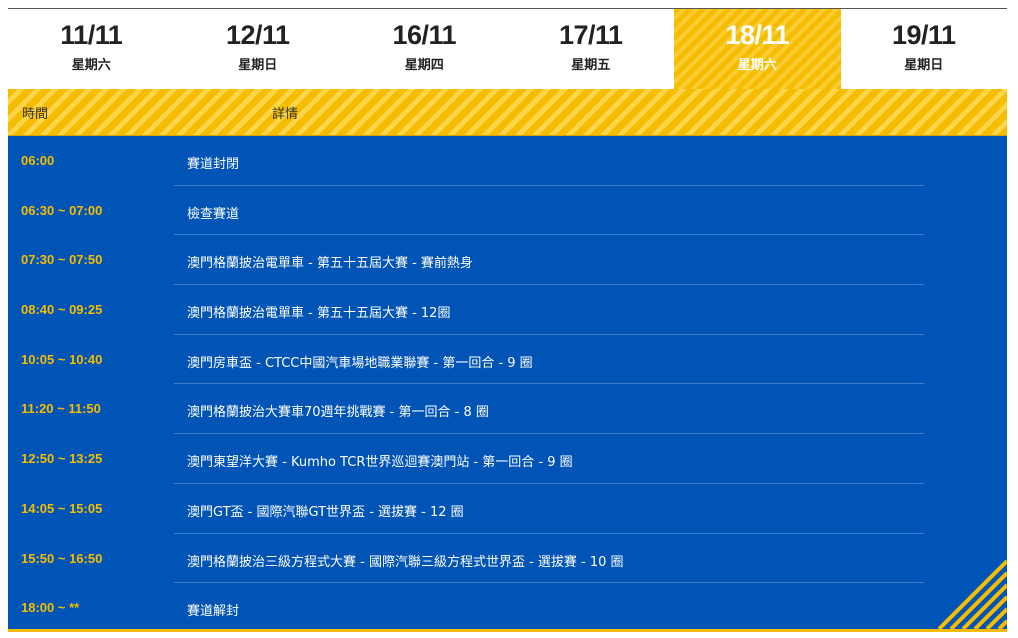 This screenshot has height=638, width=1018. What do you see at coordinates (62, 508) in the screenshot?
I see `row-time: 14:05 ~ 15:05` at bounding box center [62, 508].